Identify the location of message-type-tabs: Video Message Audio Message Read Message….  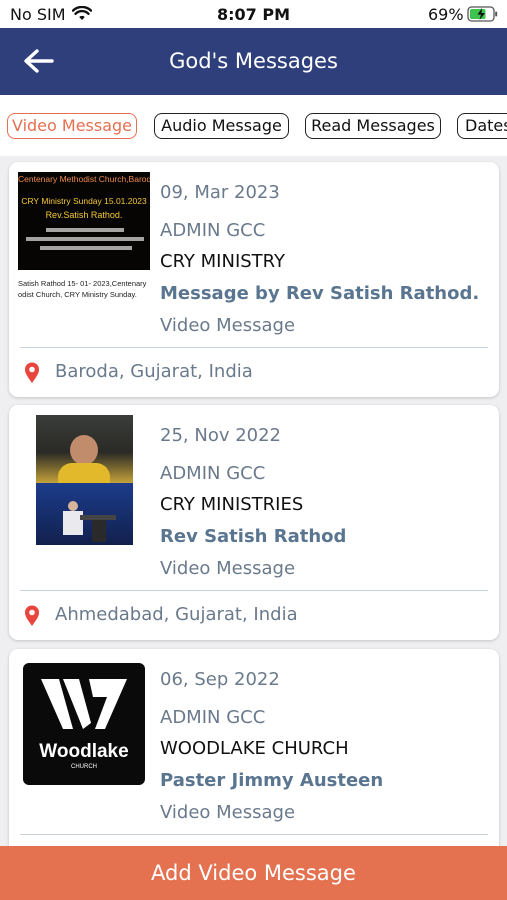
(253, 125).